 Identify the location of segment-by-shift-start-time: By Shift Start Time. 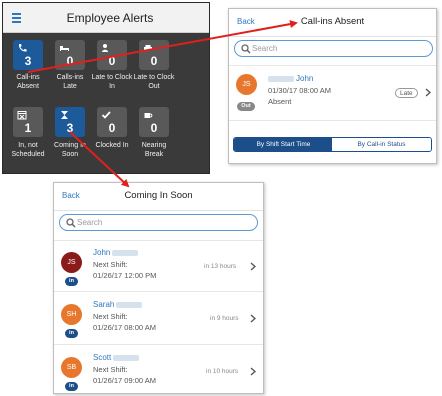
(283, 144).